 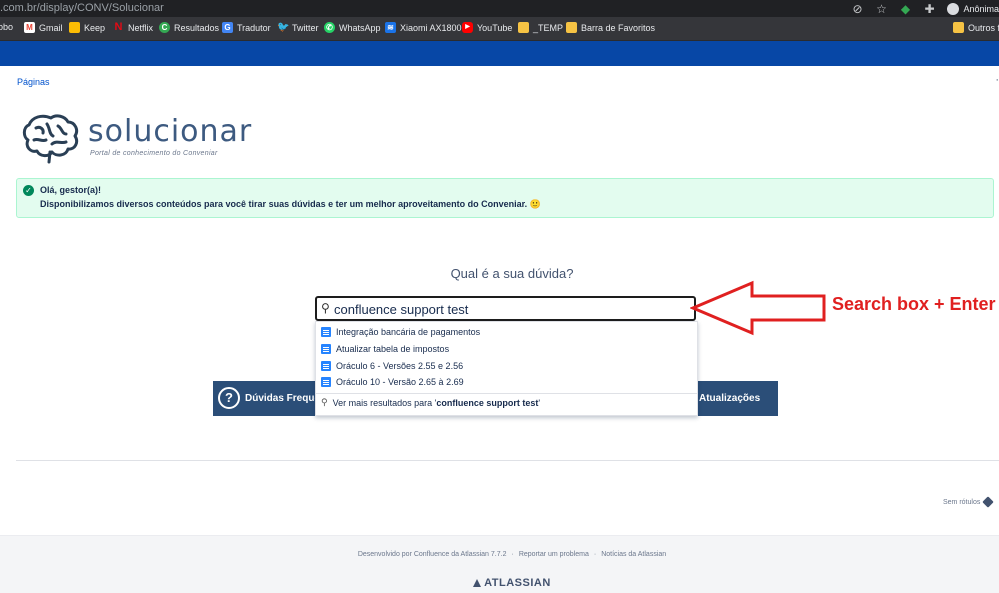 I want to click on bookmark-xiaomi: ≋ Xiaomi AX1800, so click(x=423, y=27).